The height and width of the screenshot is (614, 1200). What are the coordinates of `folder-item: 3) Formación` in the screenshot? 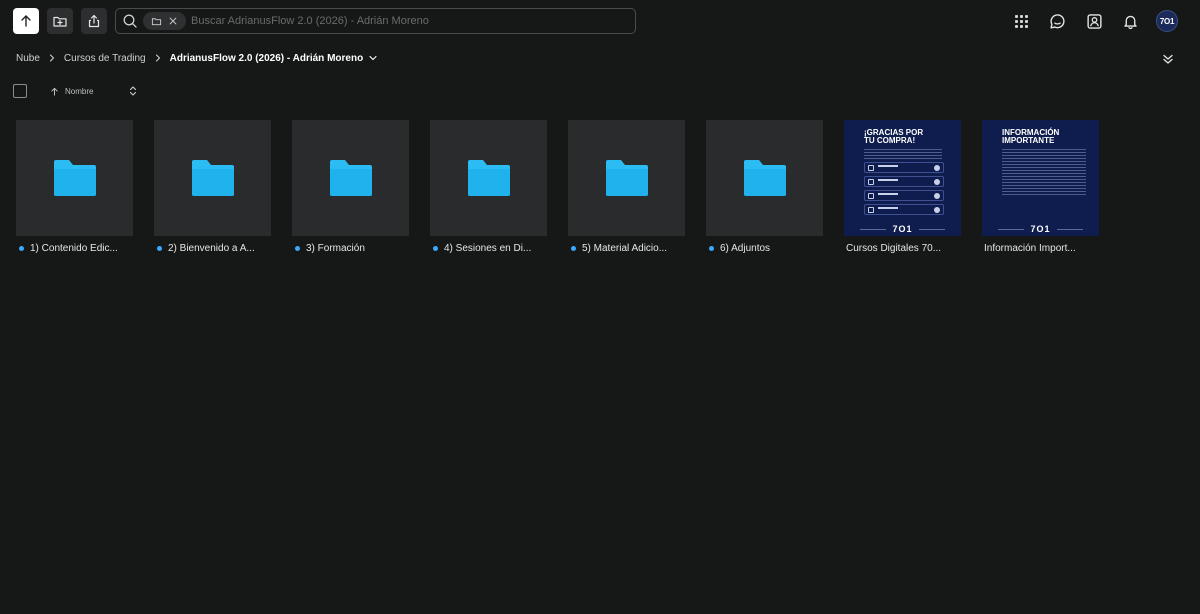 It's located at (350, 187).